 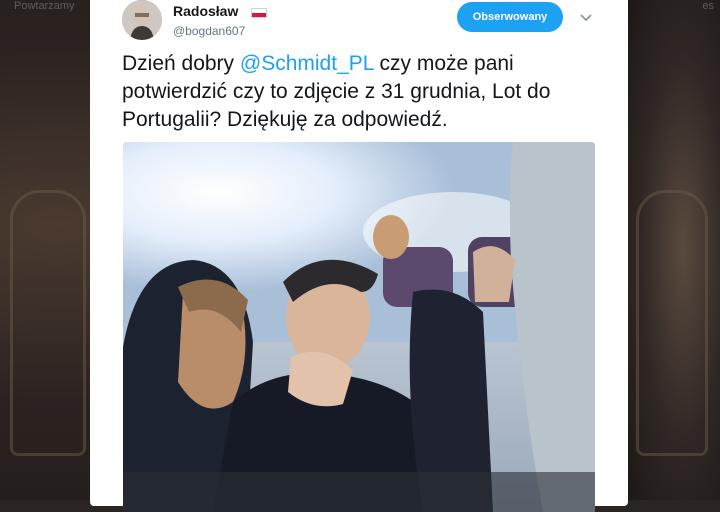 I want to click on author-handle: @bogdan607, so click(x=209, y=31).